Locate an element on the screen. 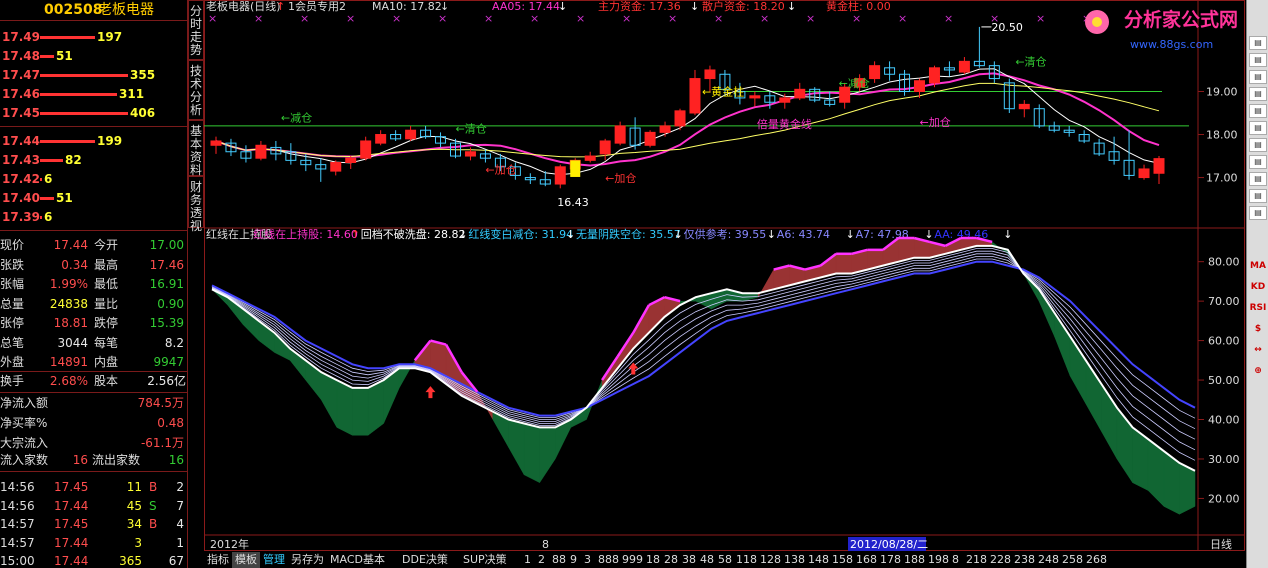  bottom-tab-26: 188 is located at coordinates (914, 560).